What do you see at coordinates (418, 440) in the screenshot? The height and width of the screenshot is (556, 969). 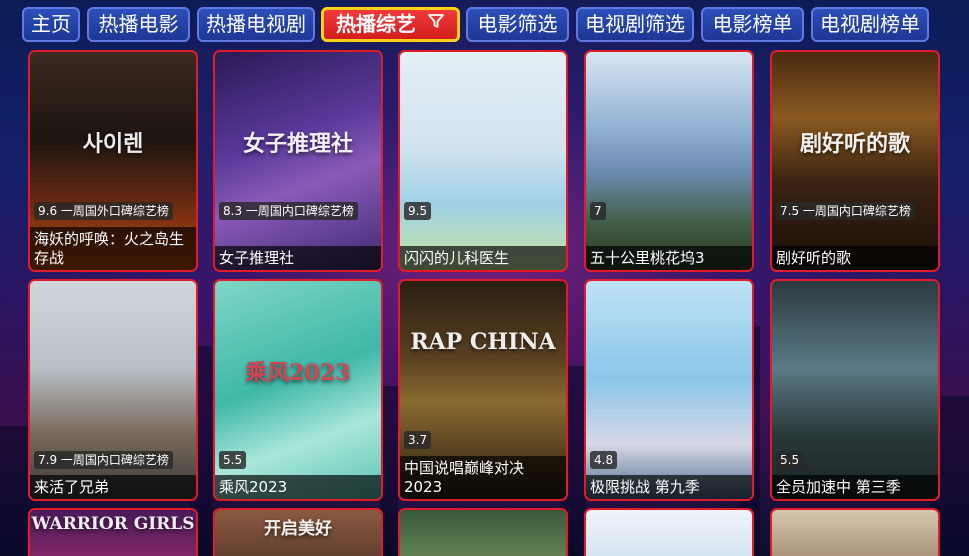 I see `rating-badge: 3.7` at bounding box center [418, 440].